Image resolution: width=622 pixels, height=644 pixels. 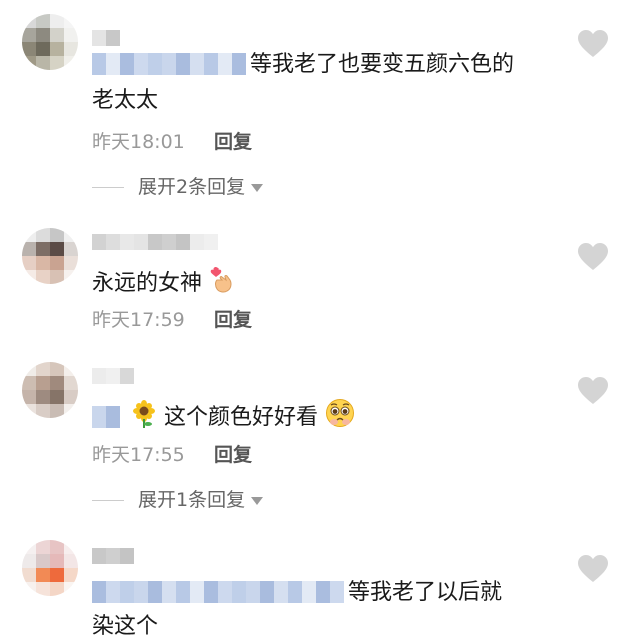 I want to click on comment-meta: 昨天18:01 回复, so click(x=172, y=142).